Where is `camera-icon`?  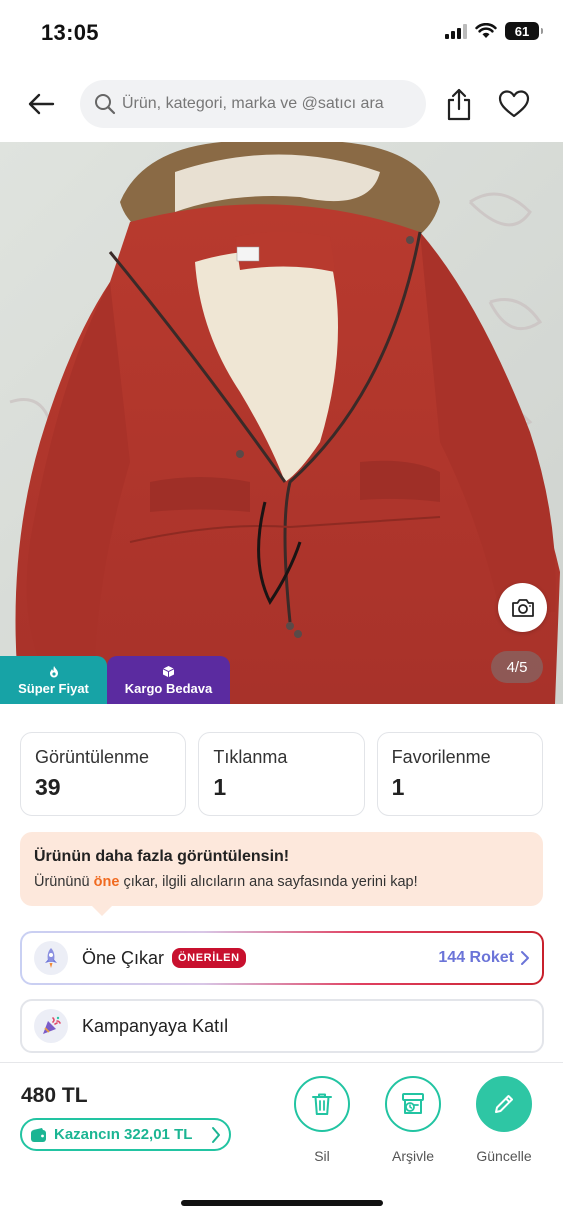
camera-icon is located at coordinates (522, 607).